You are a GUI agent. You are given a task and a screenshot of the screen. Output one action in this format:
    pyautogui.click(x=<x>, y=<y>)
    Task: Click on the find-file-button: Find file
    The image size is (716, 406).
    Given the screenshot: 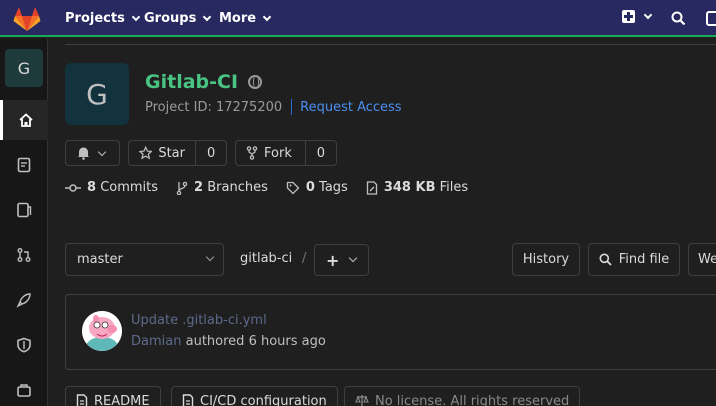 What is the action you would take?
    pyautogui.click(x=634, y=259)
    